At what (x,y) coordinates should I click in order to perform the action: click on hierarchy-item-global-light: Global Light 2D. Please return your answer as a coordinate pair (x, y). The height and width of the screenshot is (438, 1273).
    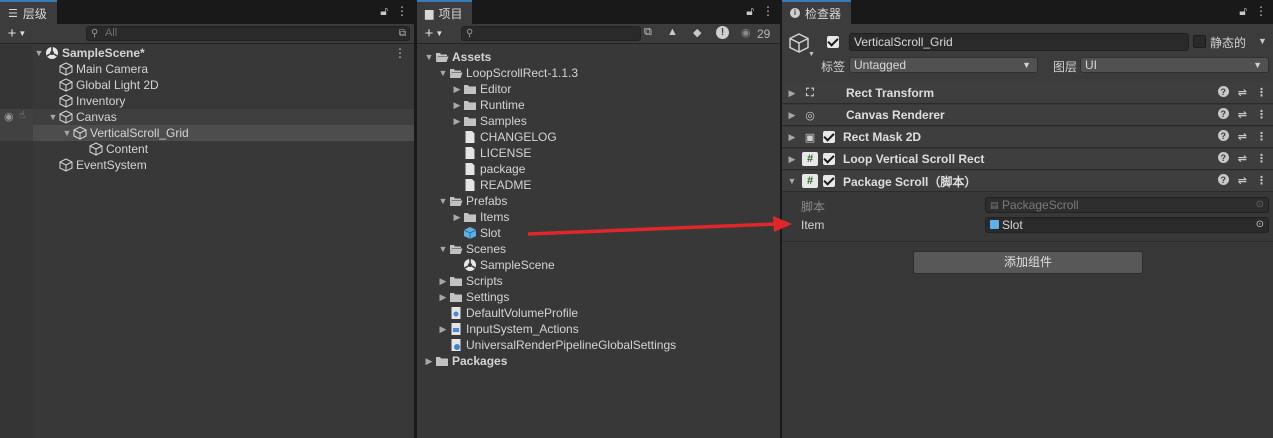
    Looking at the image, I should click on (109, 85).